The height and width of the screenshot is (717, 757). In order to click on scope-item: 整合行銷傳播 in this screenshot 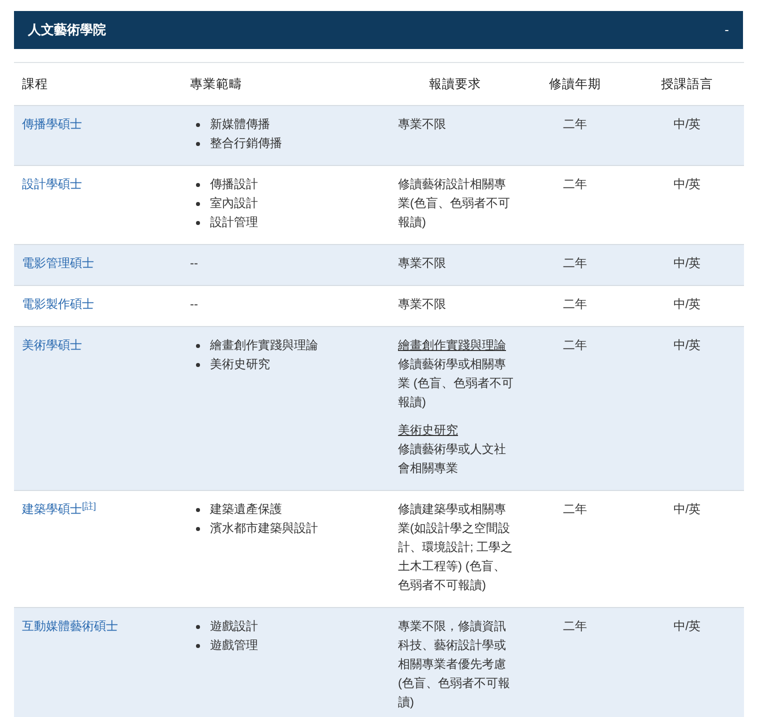, I will do `click(246, 143)`.